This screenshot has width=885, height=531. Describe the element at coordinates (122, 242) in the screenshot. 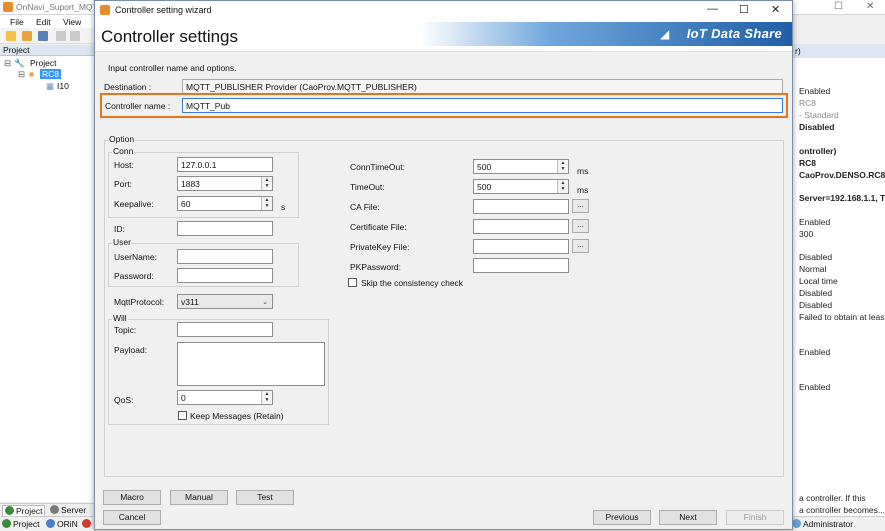

I see `user-group-title: User` at that location.